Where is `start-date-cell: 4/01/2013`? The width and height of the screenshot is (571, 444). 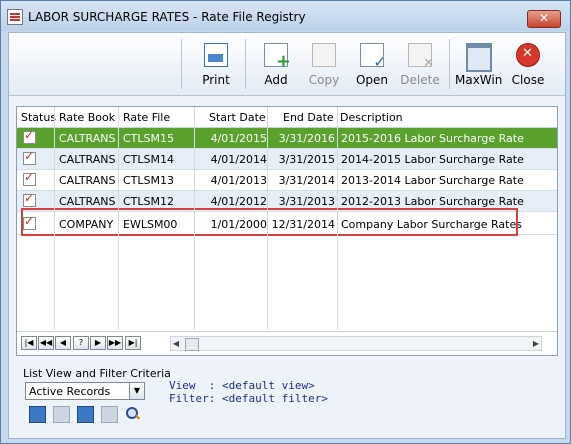 start-date-cell: 4/01/2013 is located at coordinates (238, 180).